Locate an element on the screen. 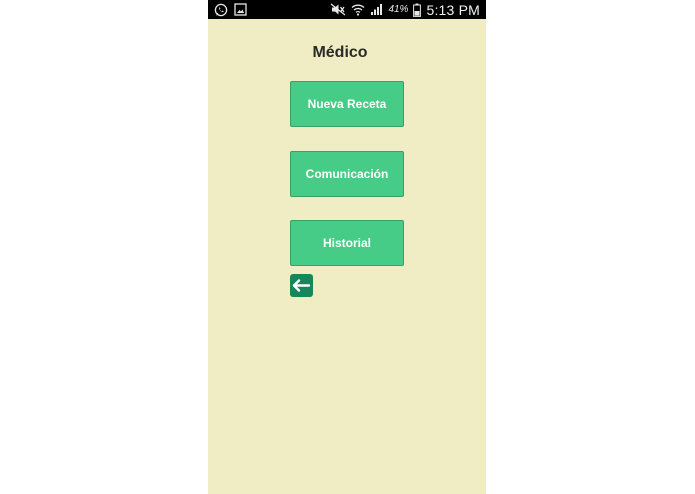 The image size is (695, 494). status-bar-right: 41% 5:13 PM is located at coordinates (405, 9).